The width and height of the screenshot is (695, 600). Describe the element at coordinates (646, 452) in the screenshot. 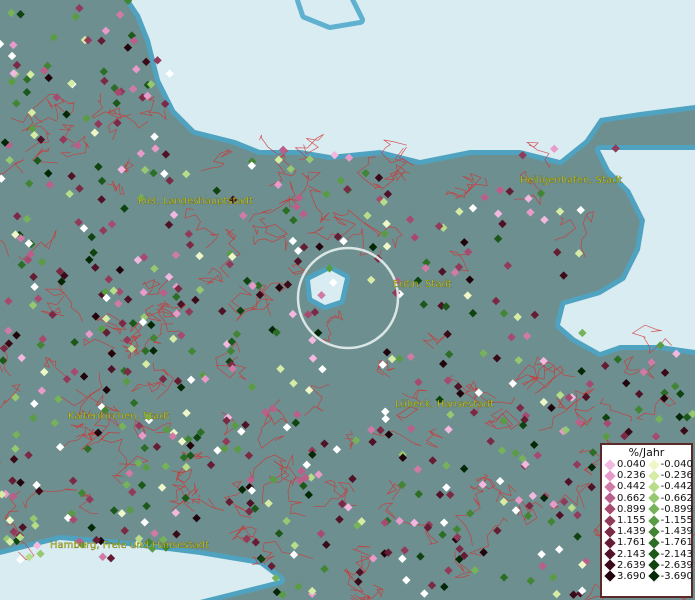

I see `legend-title: %/Jahr` at that location.